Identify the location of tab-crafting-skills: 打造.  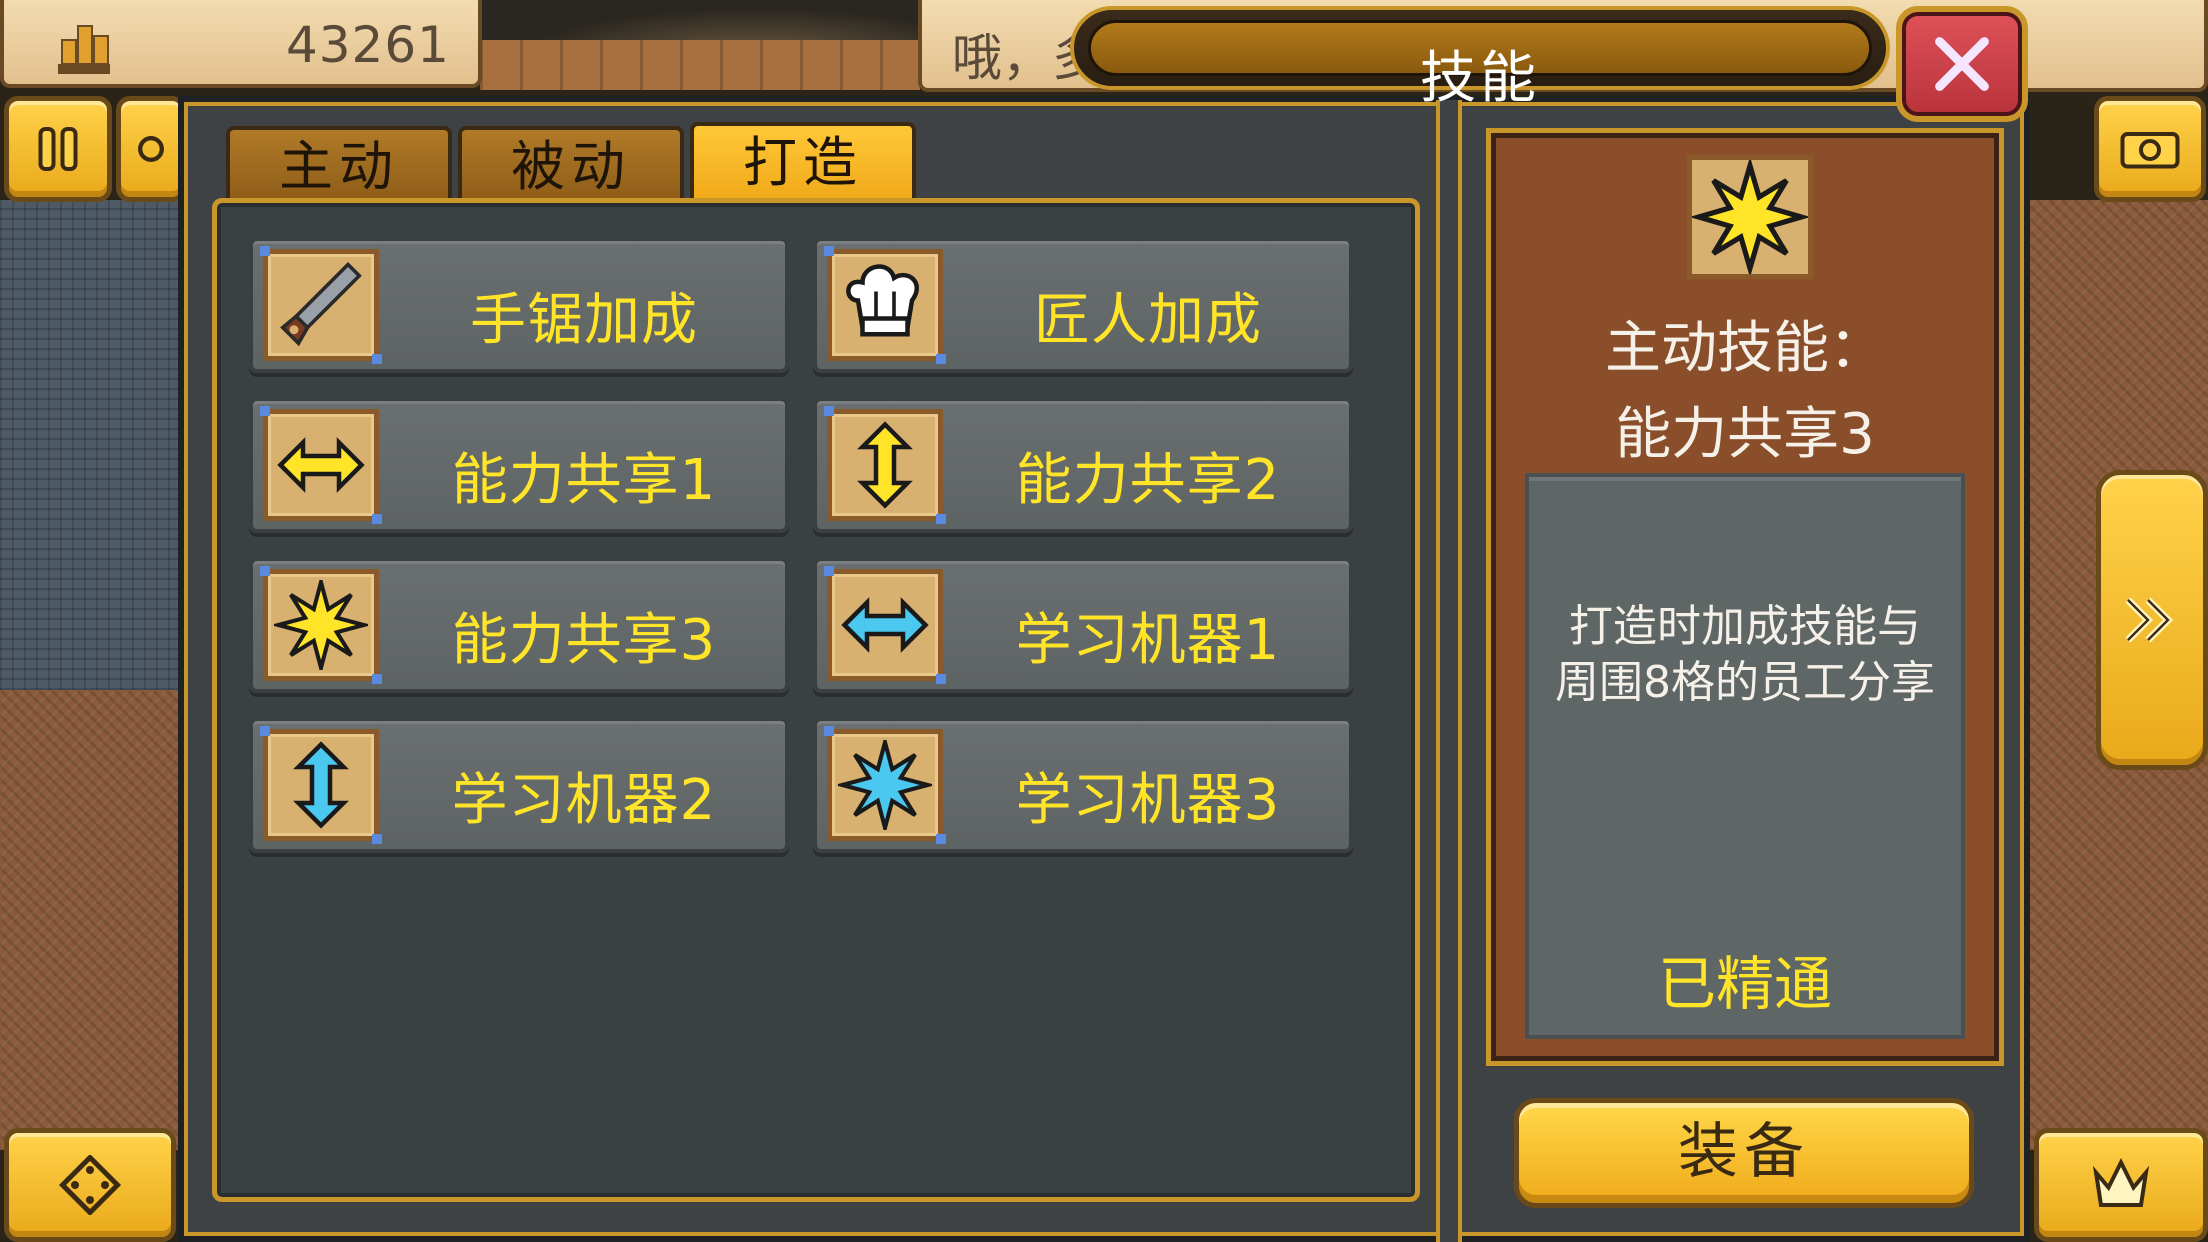
(803, 162).